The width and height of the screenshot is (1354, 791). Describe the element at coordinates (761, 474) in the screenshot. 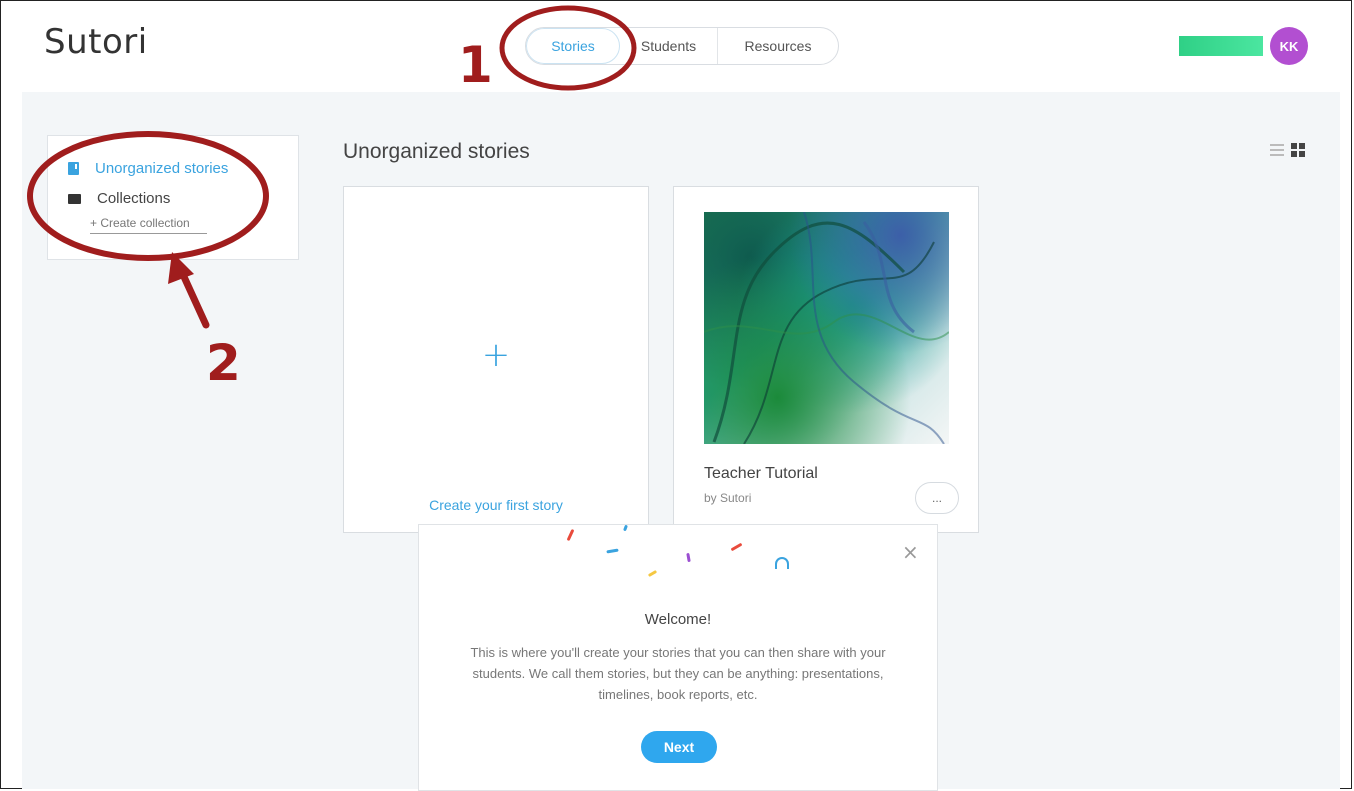

I see `story-title: Teacher Tutorial` at that location.